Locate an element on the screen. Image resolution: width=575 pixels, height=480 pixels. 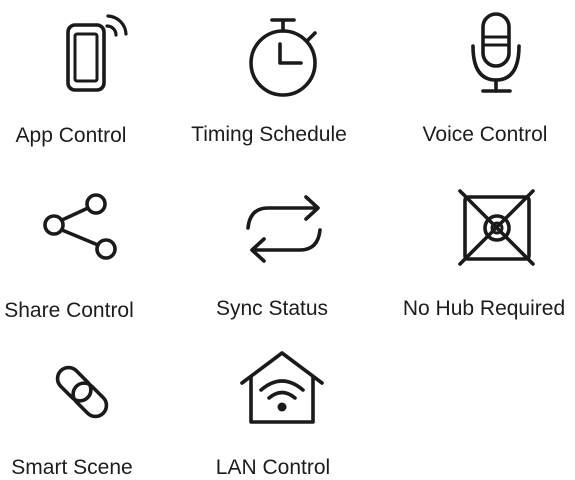
link-chain-icon is located at coordinates (82, 392).